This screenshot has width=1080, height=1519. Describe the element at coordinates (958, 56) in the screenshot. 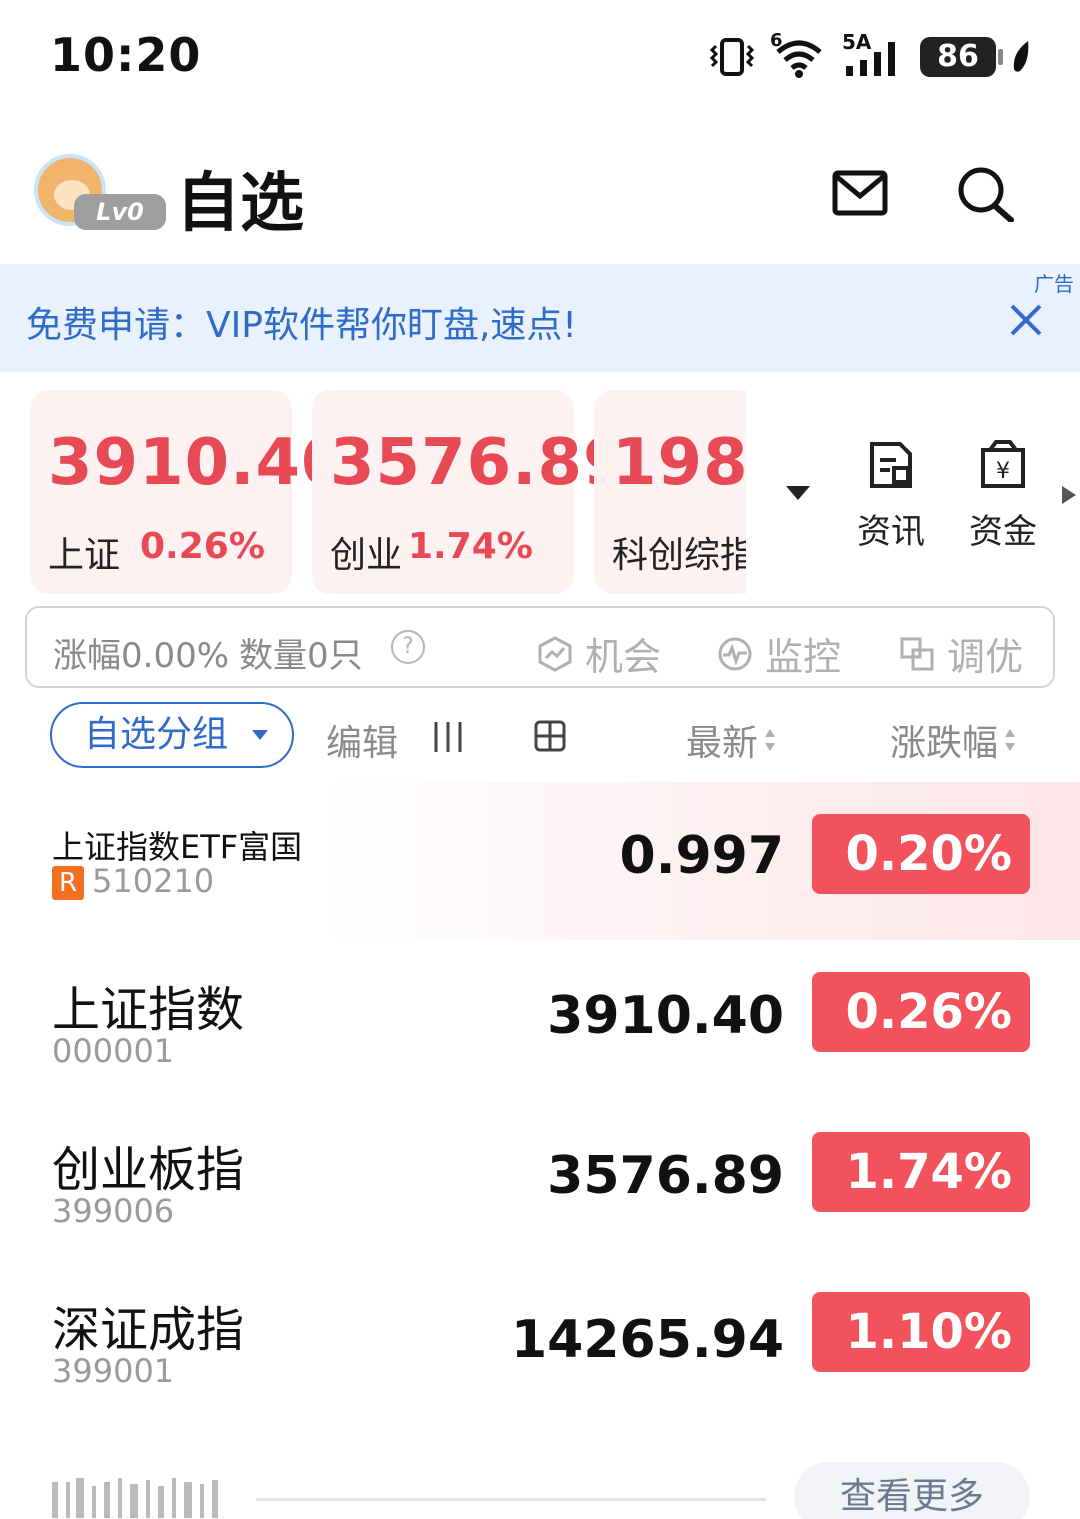

I see `battery-level: 86` at that location.